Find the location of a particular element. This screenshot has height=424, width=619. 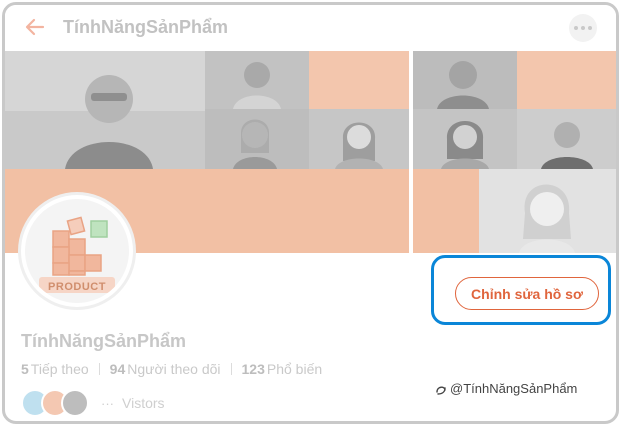

watermark: @TínhNăngSảnPhẩm is located at coordinates (505, 388).